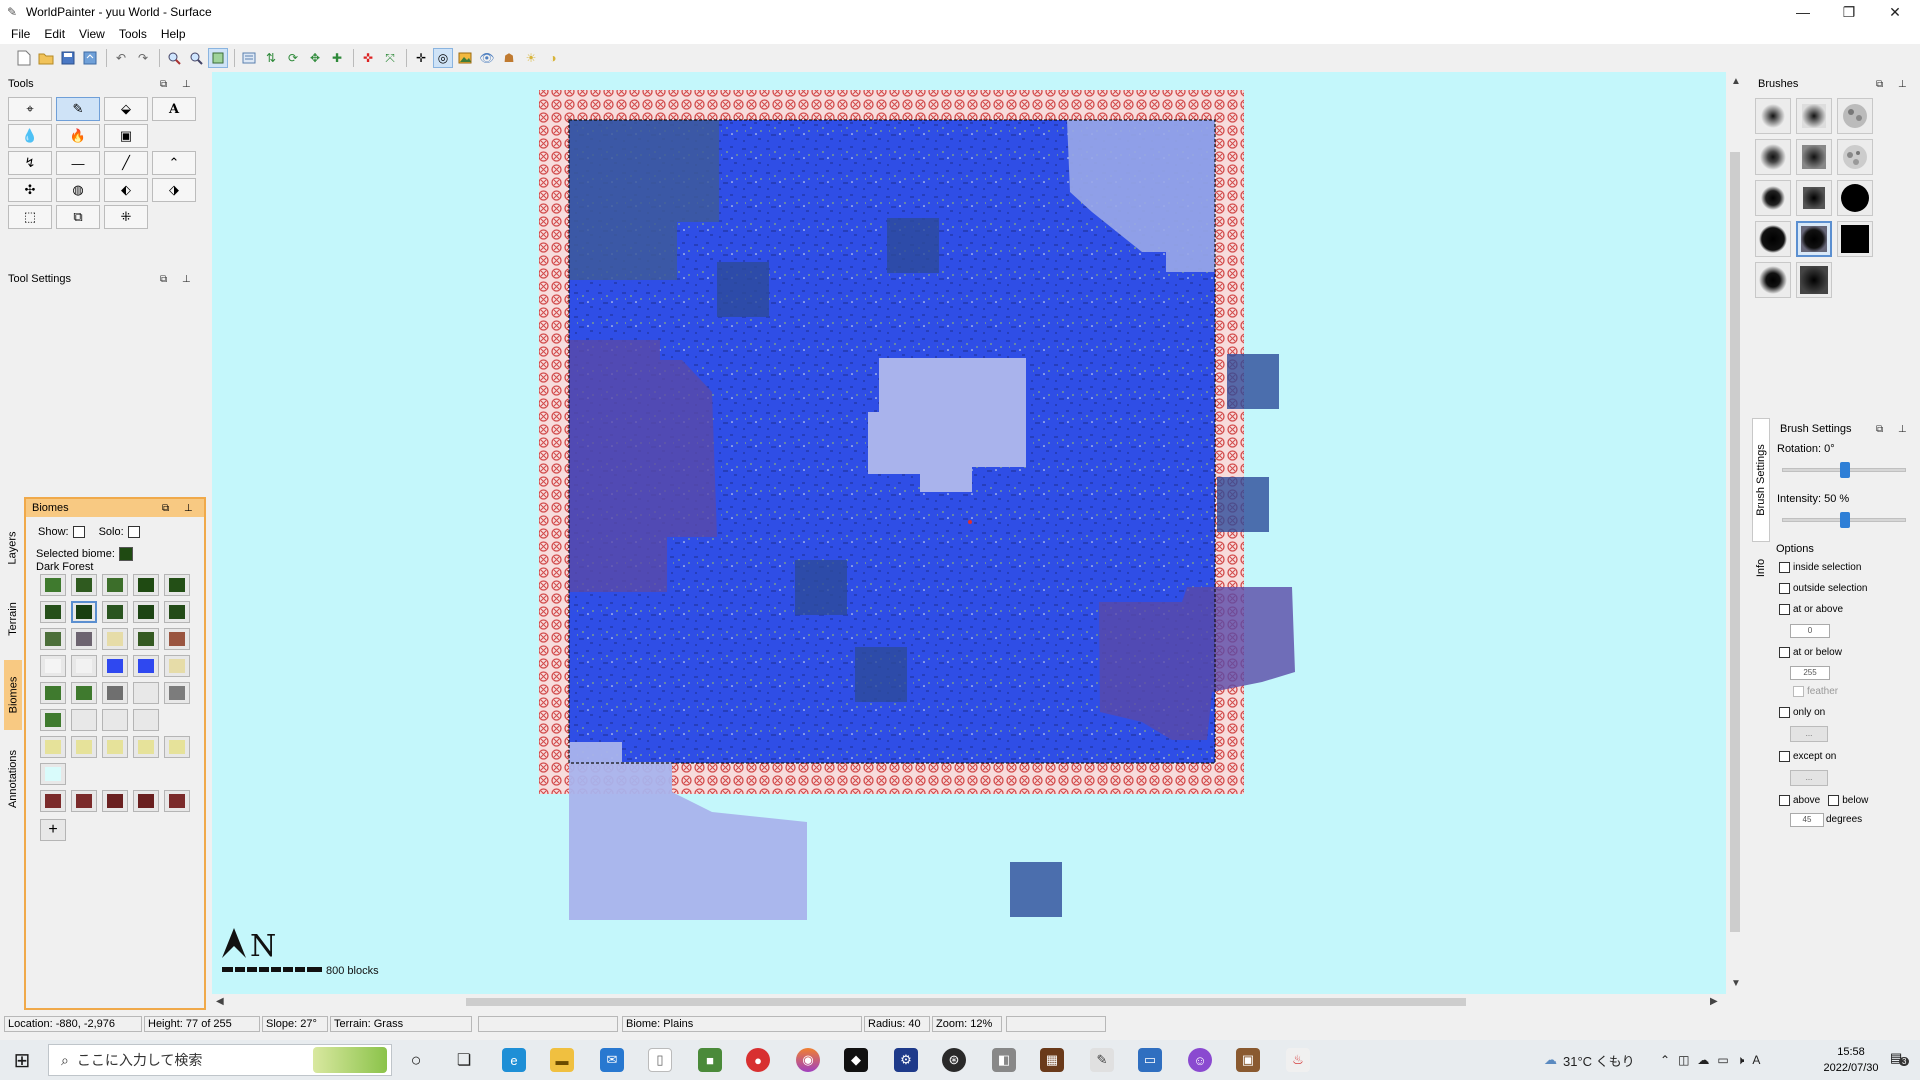 This screenshot has height=1080, width=1920. I want to click on brush-soft-round-small, so click(1773, 116).